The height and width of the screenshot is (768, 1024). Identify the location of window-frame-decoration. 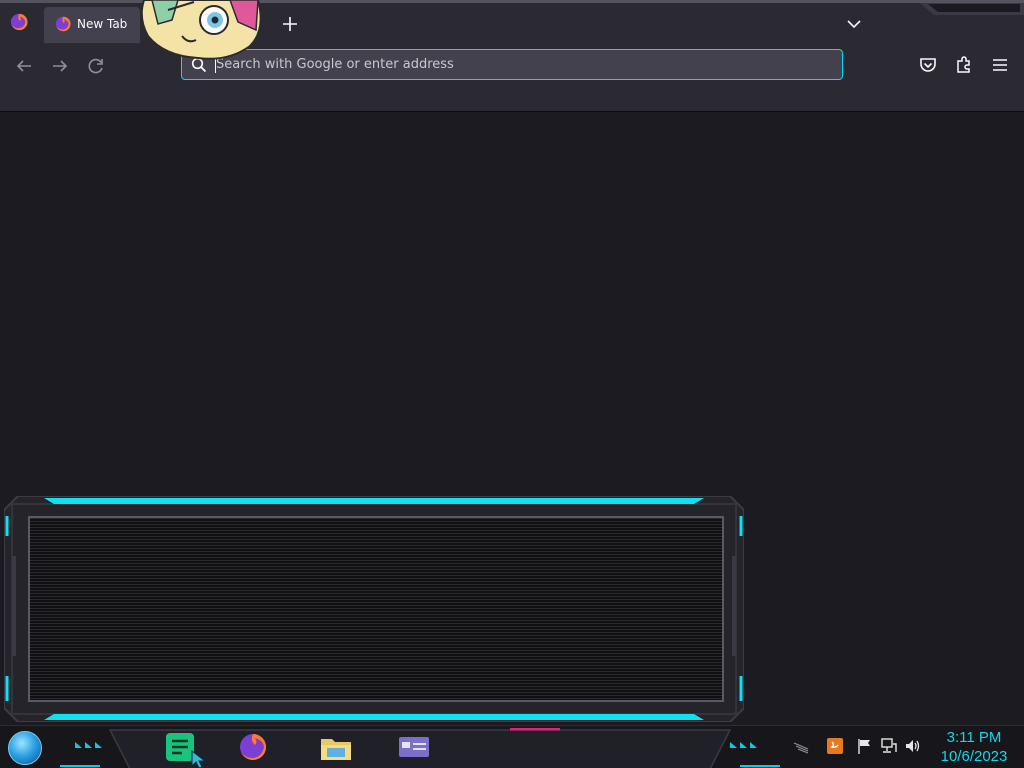
(972, 9).